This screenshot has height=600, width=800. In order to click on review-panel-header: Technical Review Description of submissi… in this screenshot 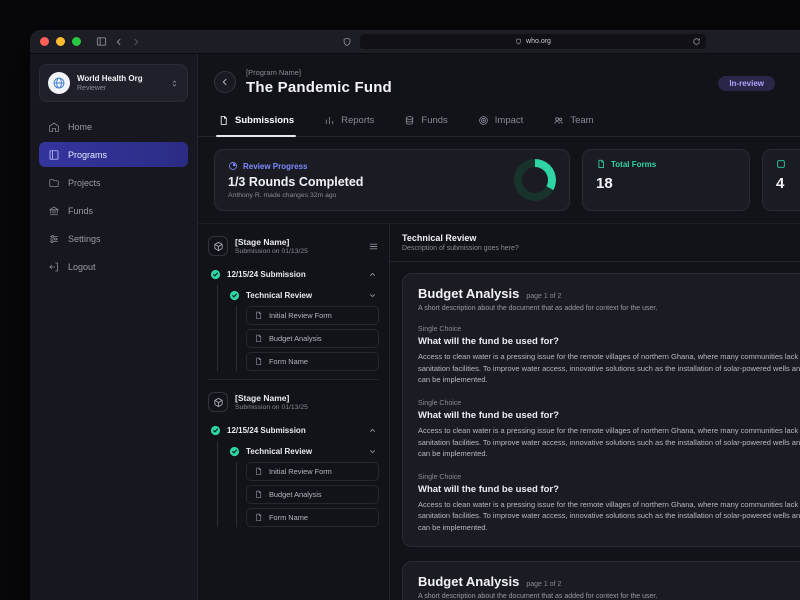, I will do `click(595, 243)`.